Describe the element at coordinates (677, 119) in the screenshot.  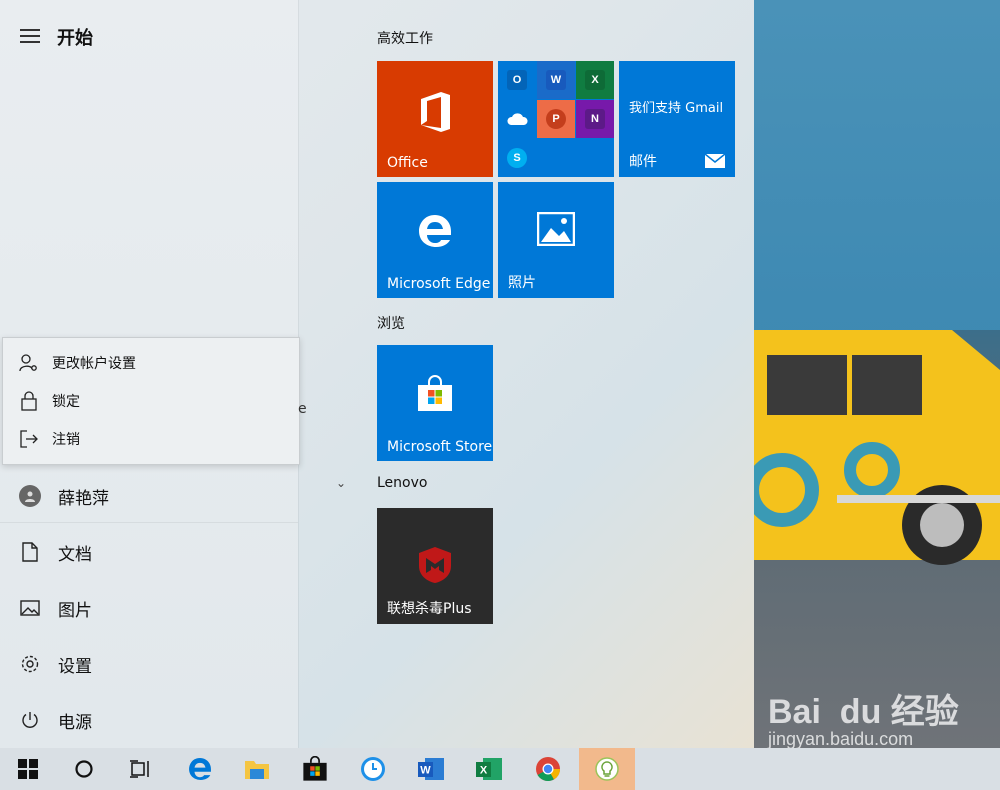
I see `tile-mail: 我们支持 Gmail 邮件` at that location.